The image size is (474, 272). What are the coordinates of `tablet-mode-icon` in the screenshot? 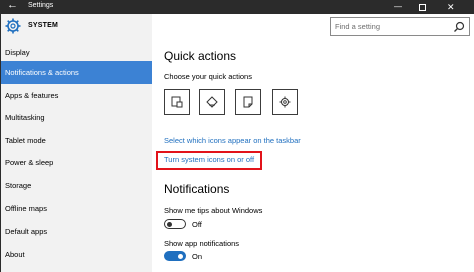 It's located at (177, 102).